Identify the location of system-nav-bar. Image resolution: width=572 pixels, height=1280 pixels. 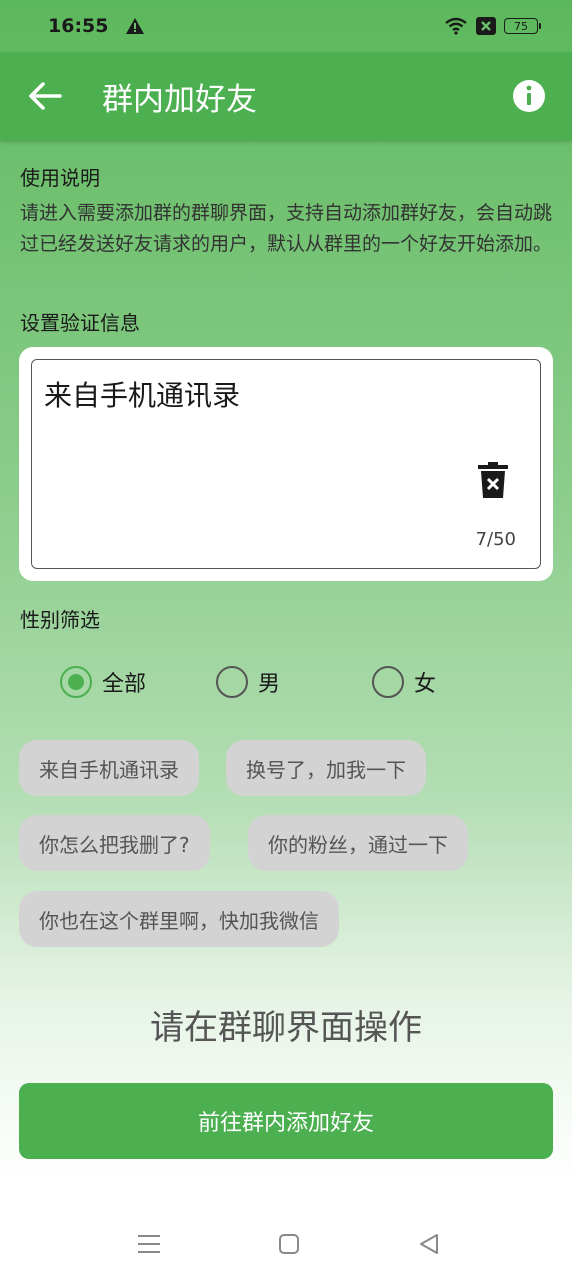
(286, 1245).